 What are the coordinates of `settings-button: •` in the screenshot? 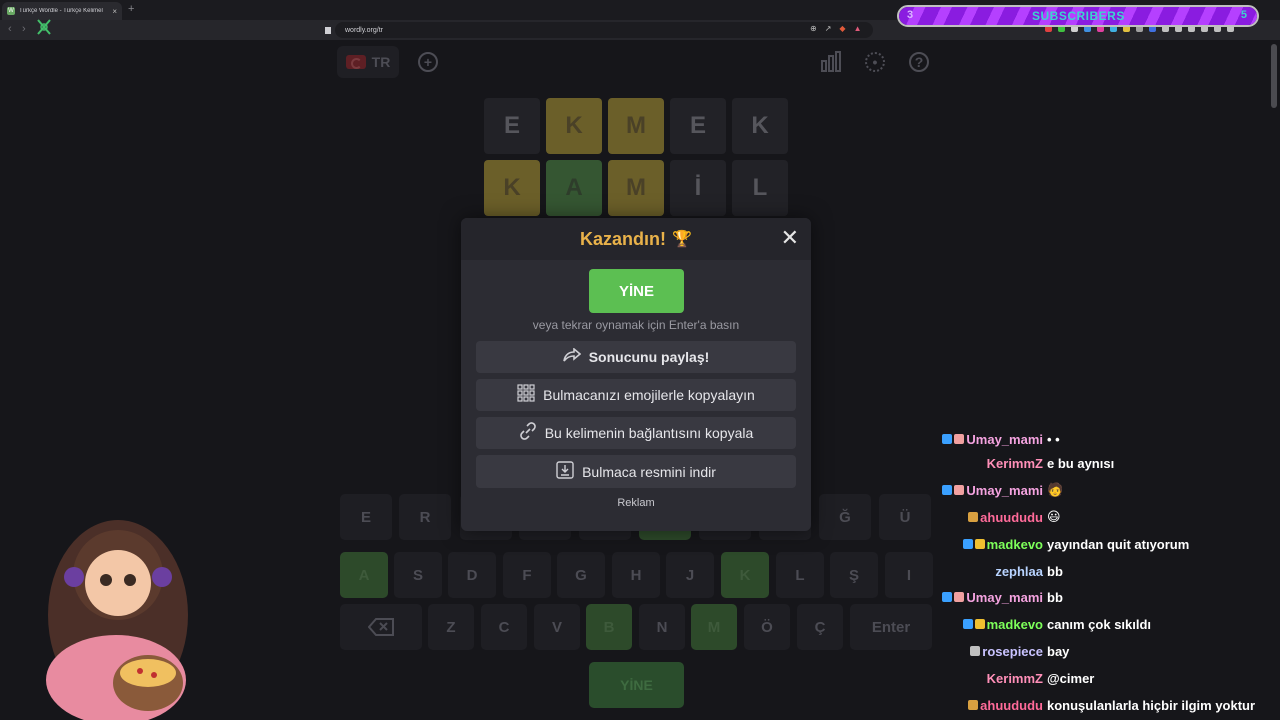 It's located at (875, 62).